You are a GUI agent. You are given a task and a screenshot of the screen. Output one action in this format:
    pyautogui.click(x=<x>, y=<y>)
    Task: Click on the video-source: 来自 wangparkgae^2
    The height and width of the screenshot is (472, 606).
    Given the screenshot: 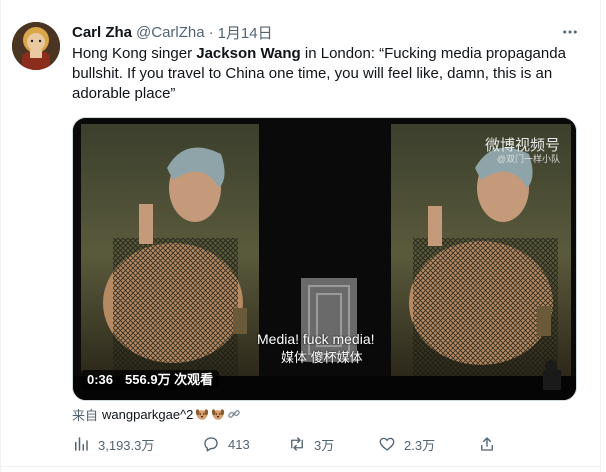 What is the action you would take?
    pyautogui.click(x=156, y=414)
    